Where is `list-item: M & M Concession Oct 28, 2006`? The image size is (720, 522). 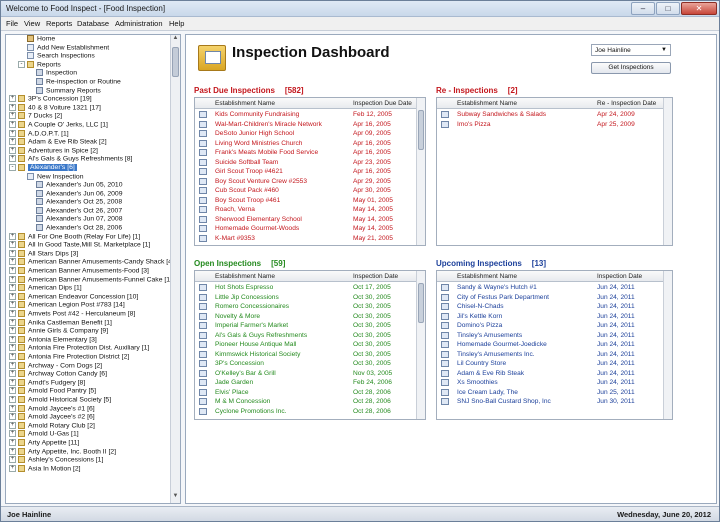
list-item: M & M Concession Oct 28, 2006 is located at coordinates (310, 401).